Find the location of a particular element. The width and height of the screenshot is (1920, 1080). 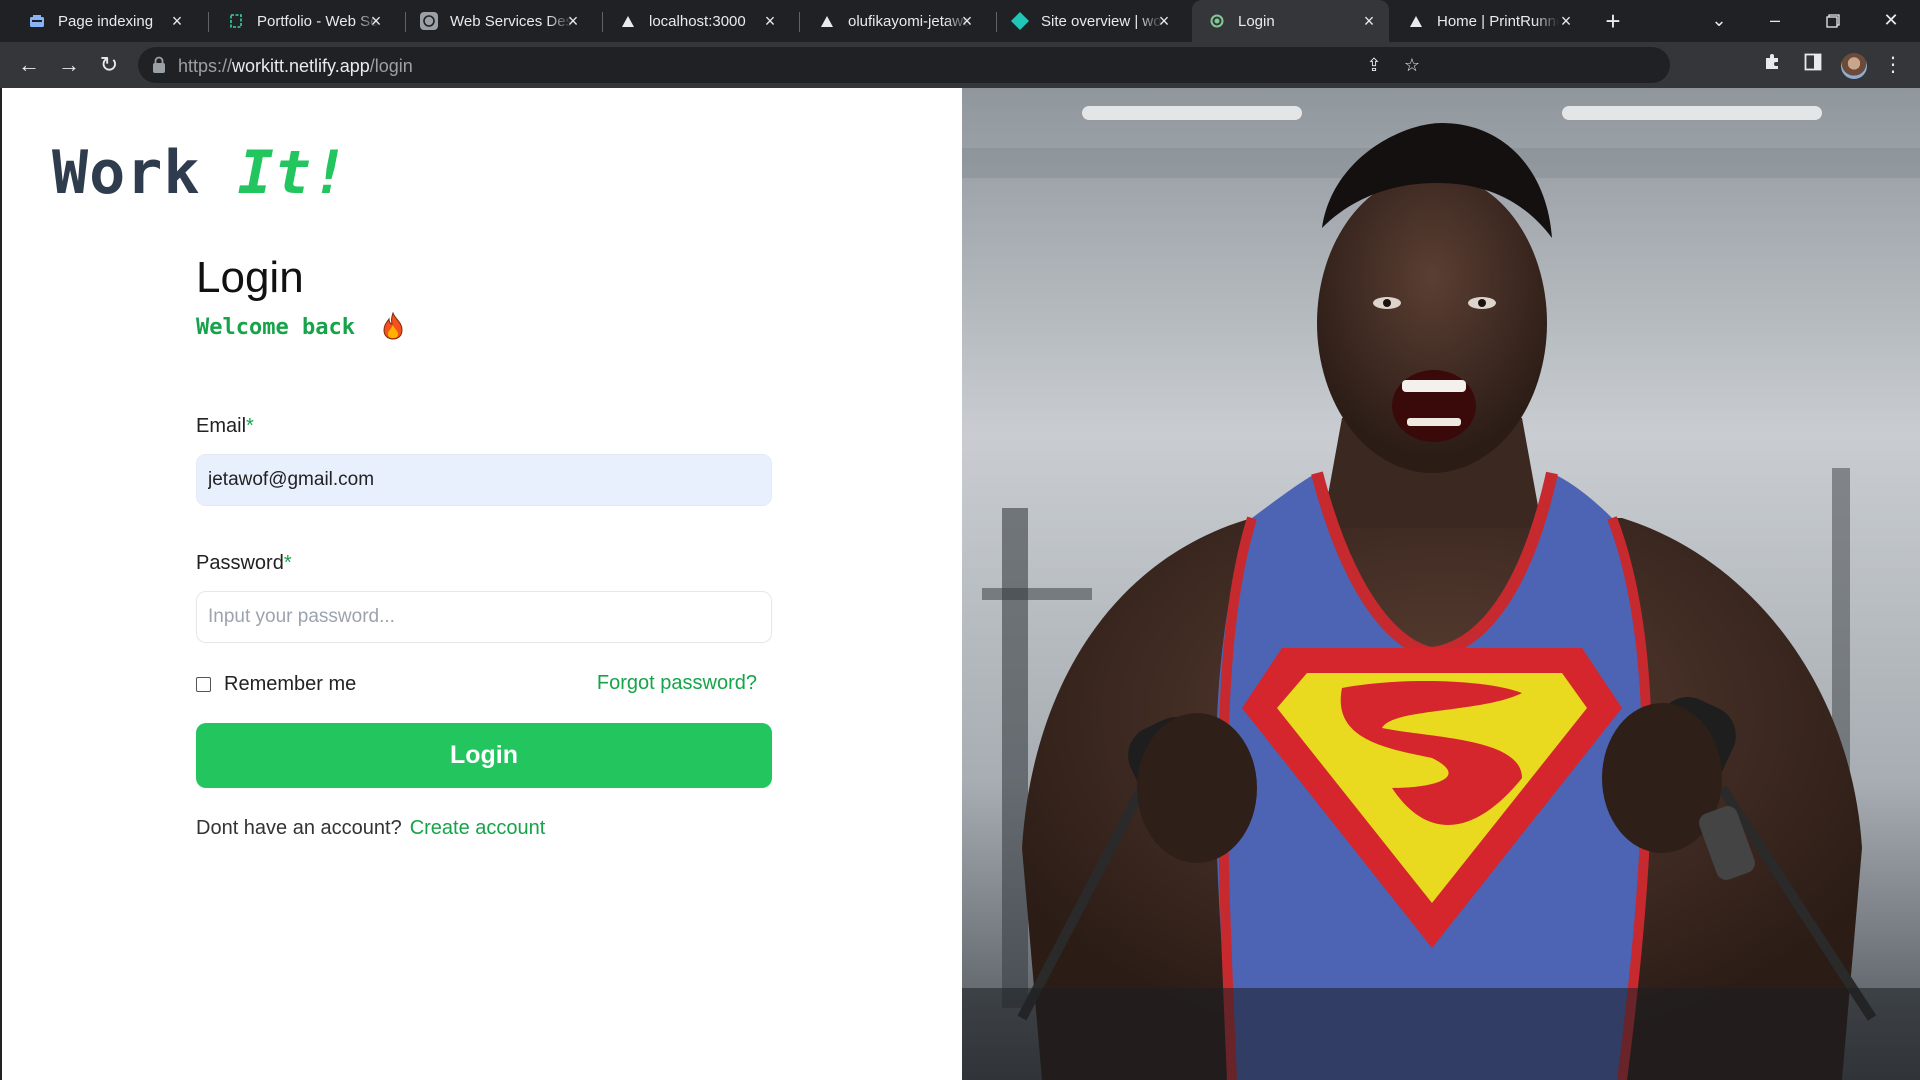

logo-text: Work is located at coordinates (145, 173).